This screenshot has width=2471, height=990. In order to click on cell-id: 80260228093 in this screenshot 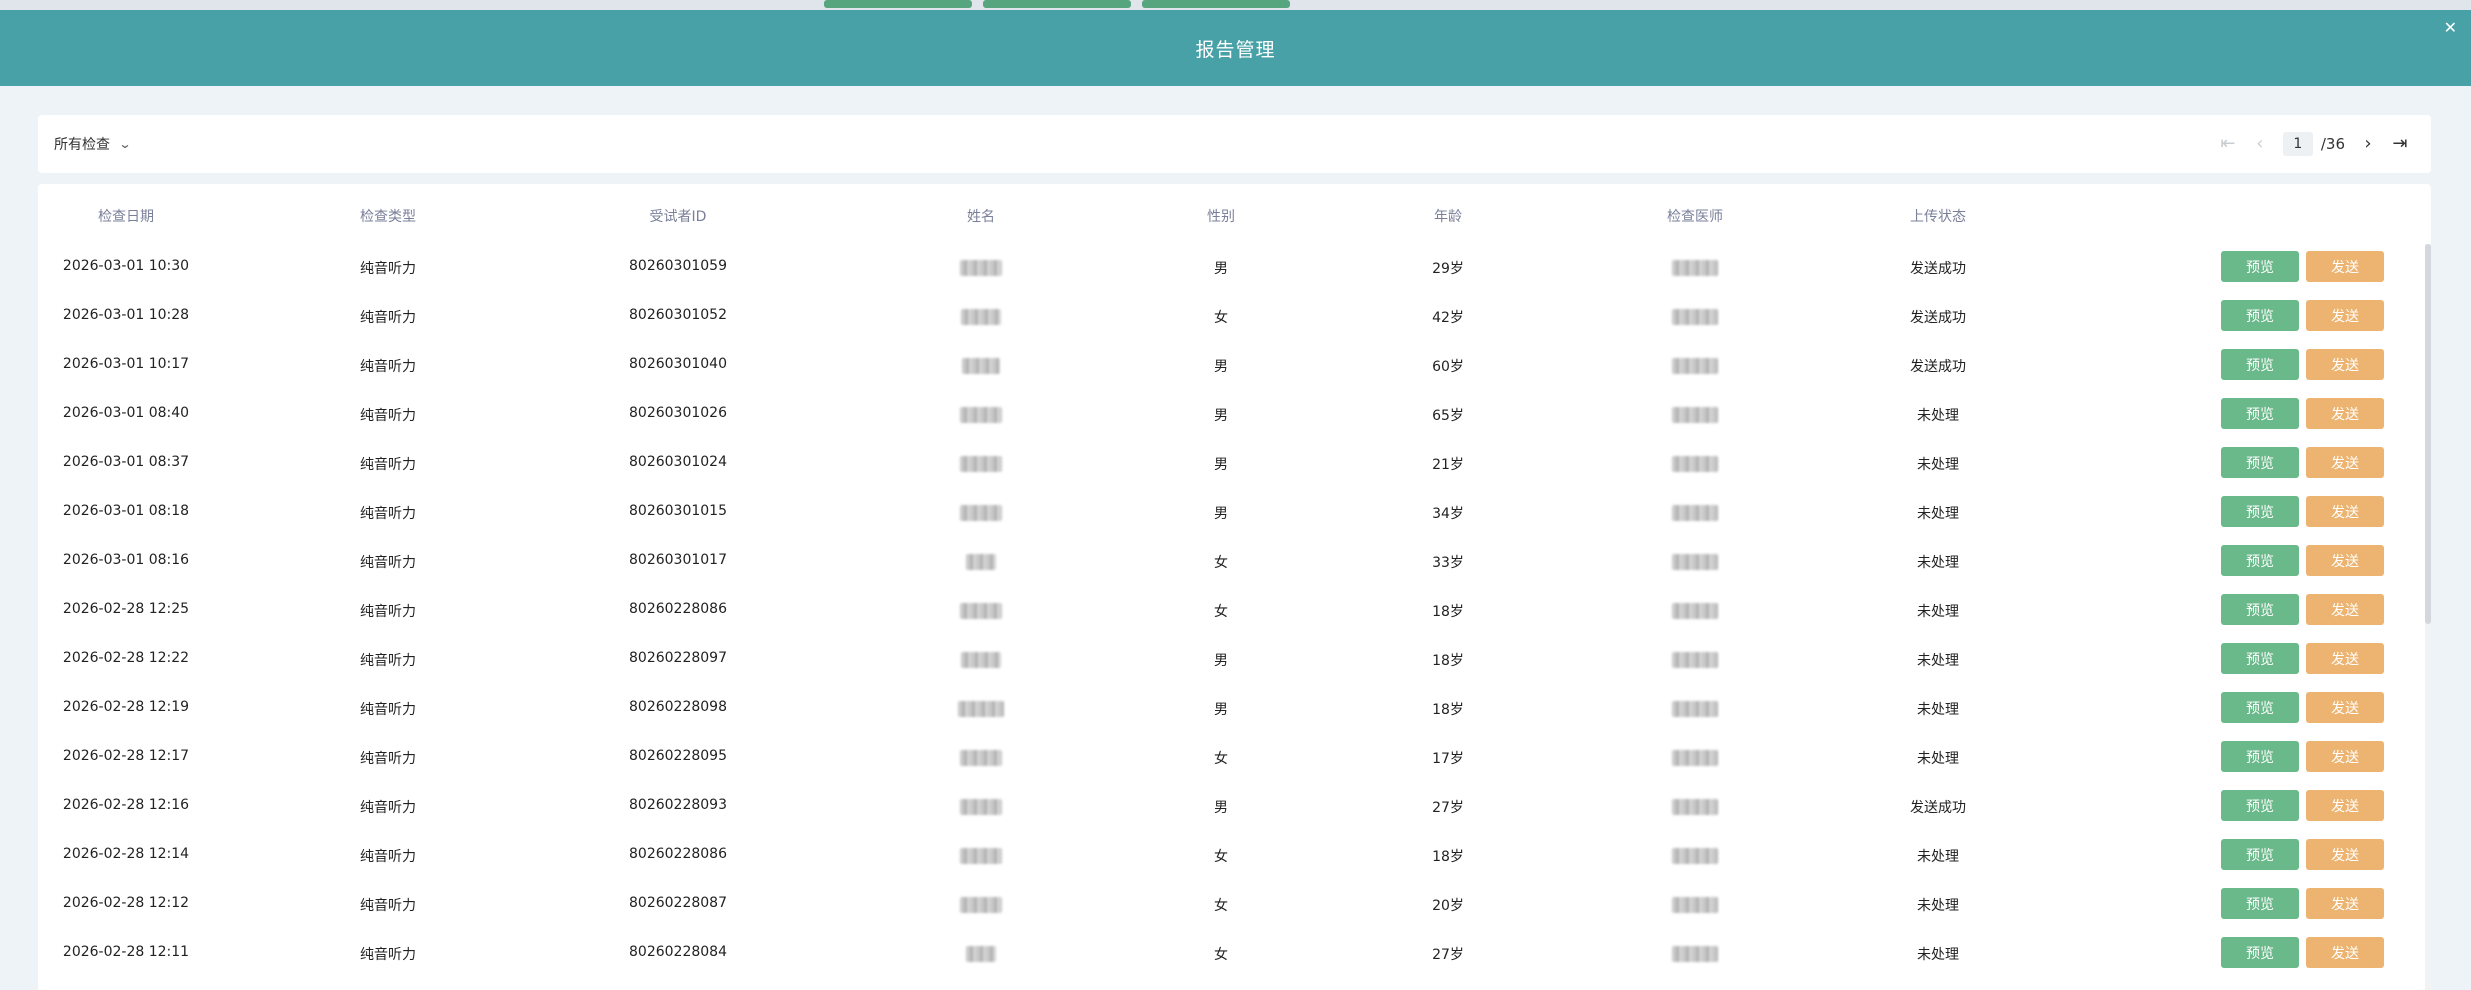, I will do `click(678, 805)`.